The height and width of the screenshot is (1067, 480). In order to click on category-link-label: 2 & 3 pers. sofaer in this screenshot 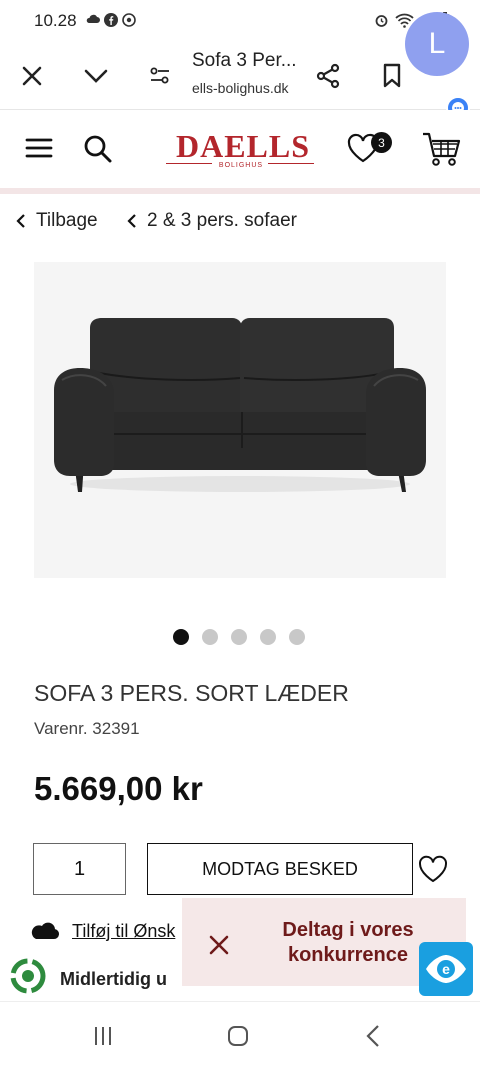, I will do `click(222, 220)`.